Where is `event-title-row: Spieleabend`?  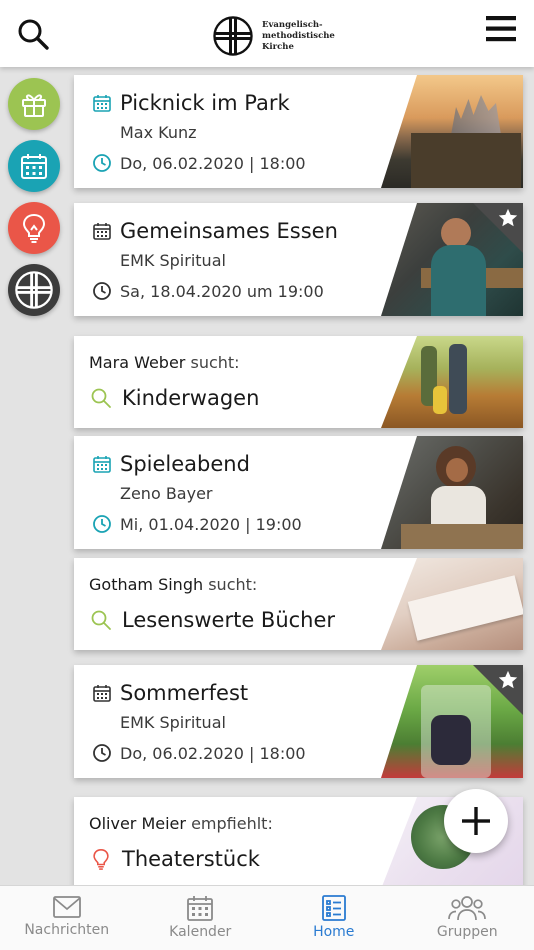 event-title-row: Spieleabend is located at coordinates (171, 464).